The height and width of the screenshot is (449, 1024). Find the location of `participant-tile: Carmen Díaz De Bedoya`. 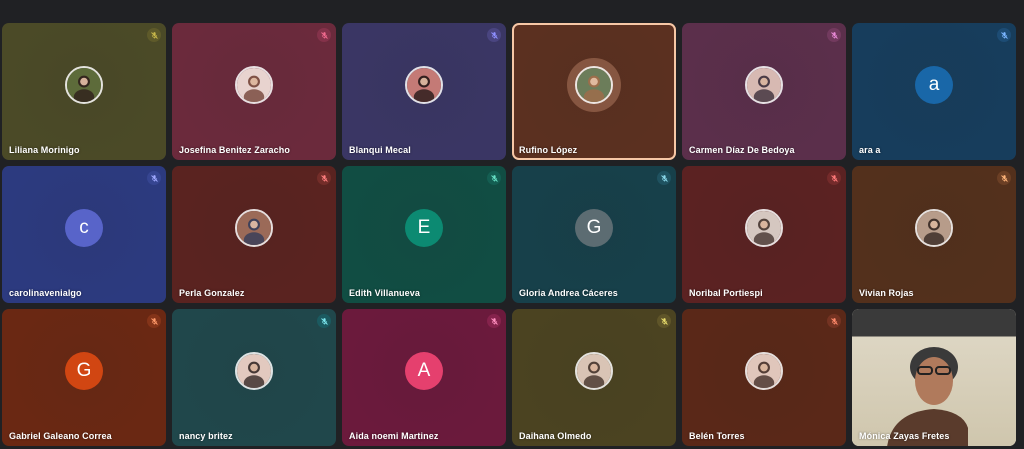

participant-tile: Carmen Díaz De Bedoya is located at coordinates (764, 91).